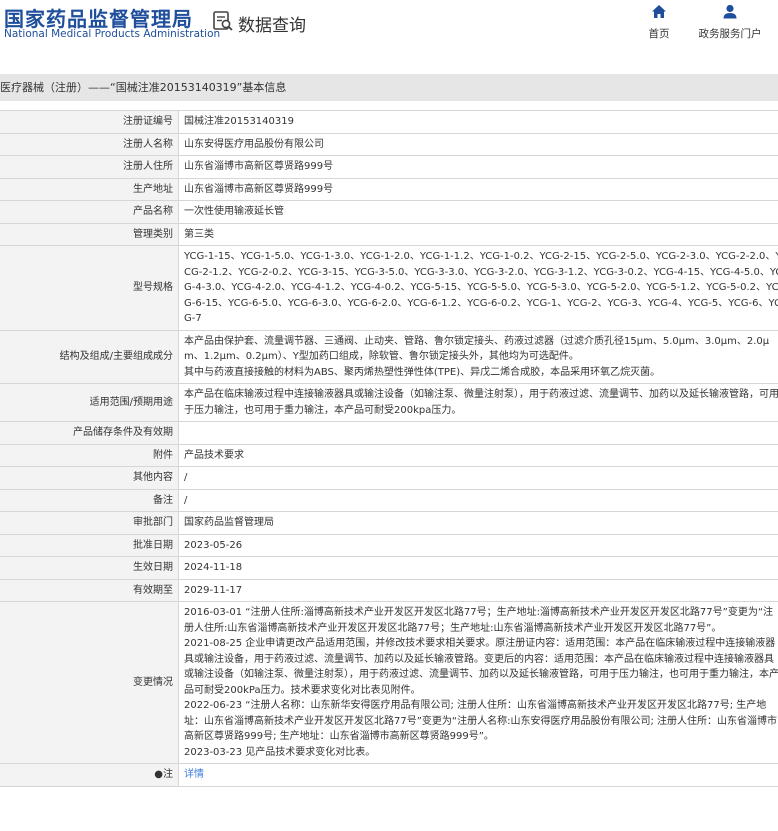 This screenshot has height=831, width=778. I want to click on breadcrumb: 医疗器械（注册）——“国械注准20153140319”基本信息, so click(389, 87).